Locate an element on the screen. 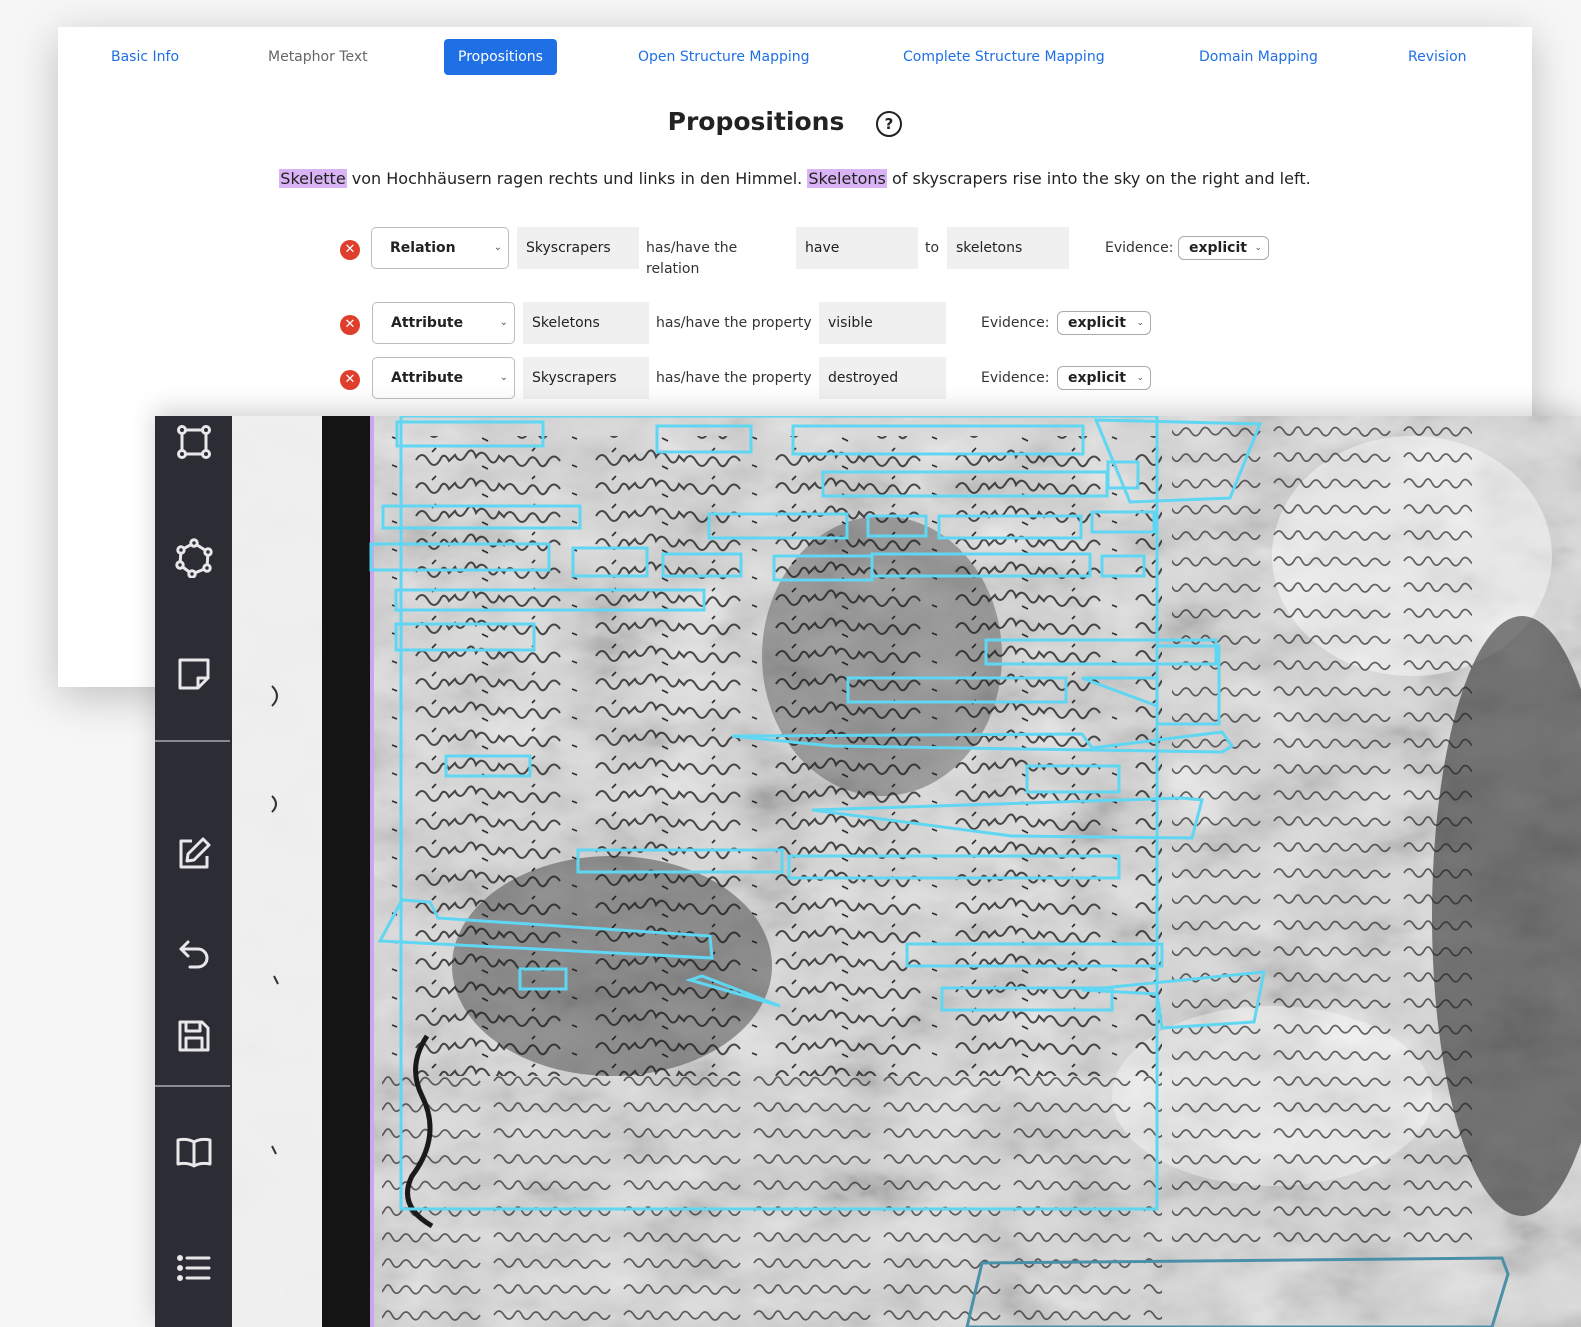 This screenshot has height=1327, width=1581. save-icon is located at coordinates (194, 1036).